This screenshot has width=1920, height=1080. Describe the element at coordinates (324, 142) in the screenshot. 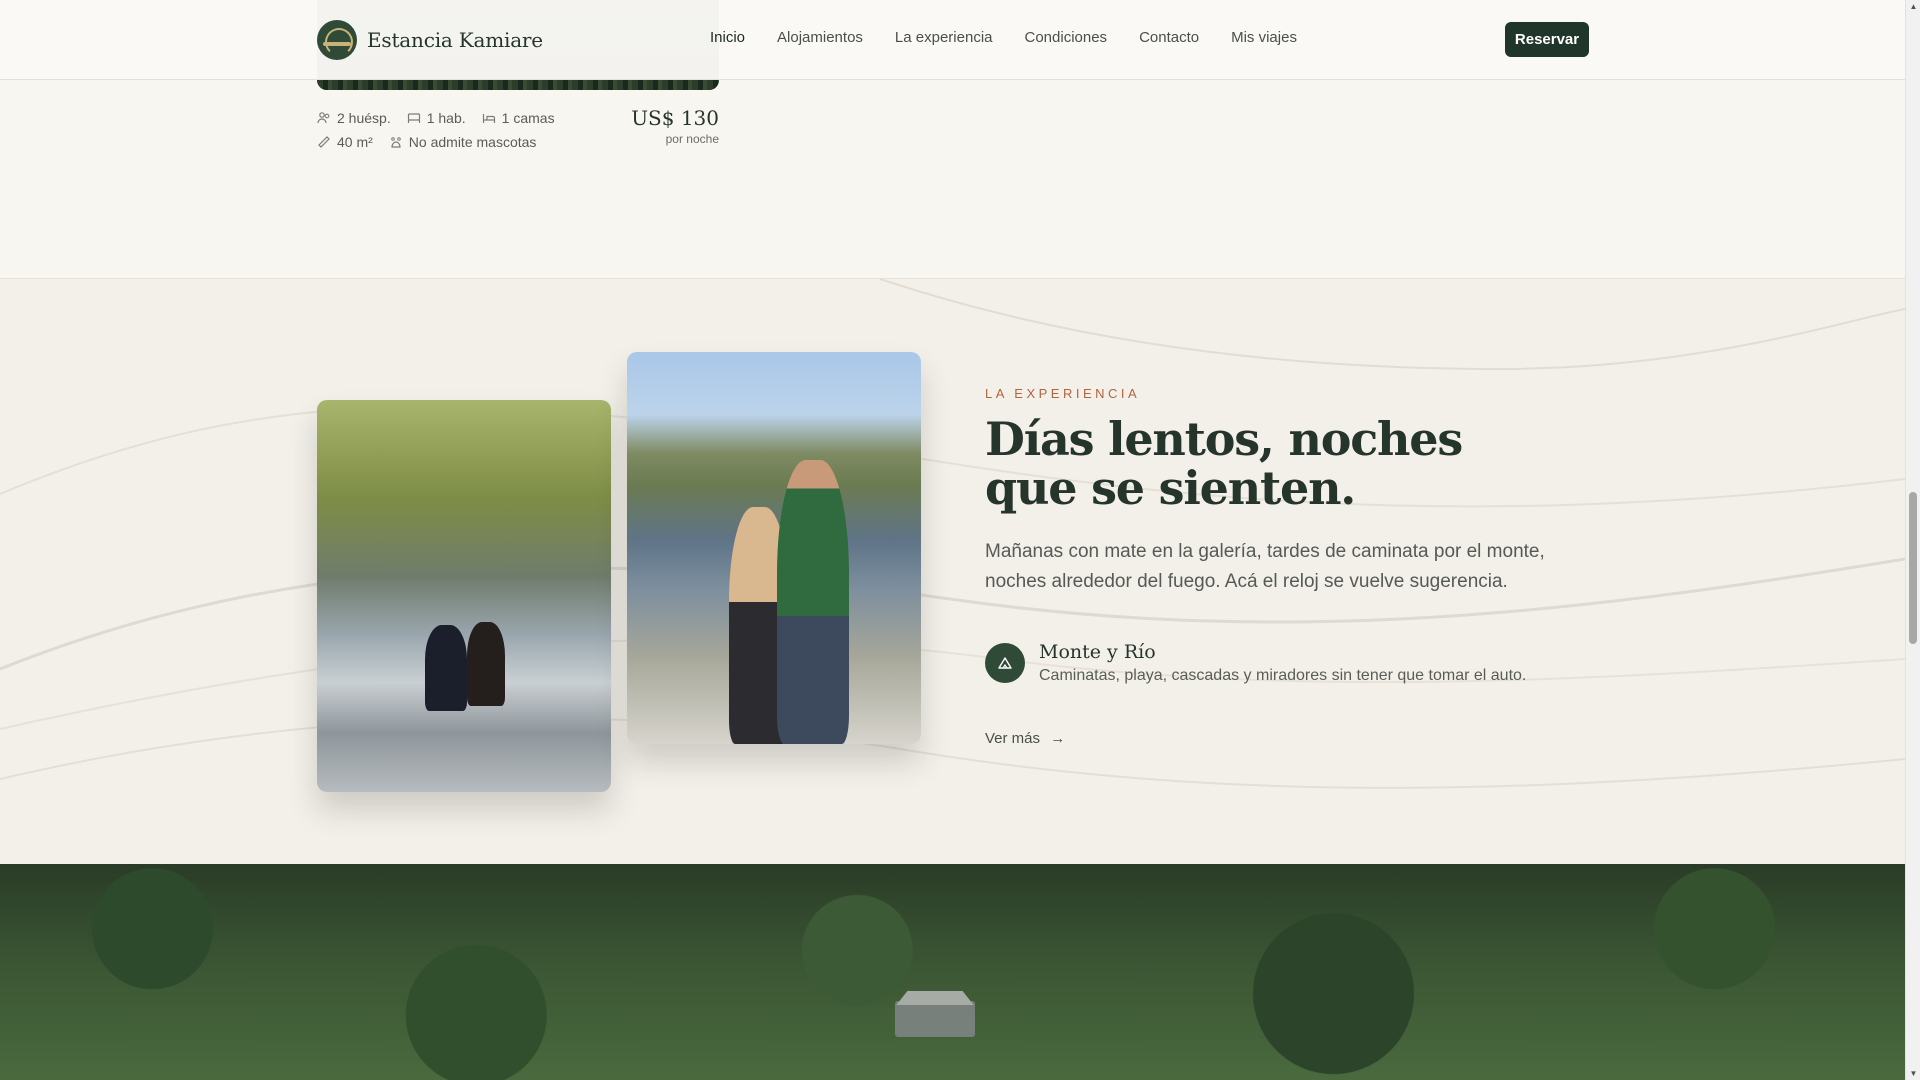

I see `ruler-icon` at that location.